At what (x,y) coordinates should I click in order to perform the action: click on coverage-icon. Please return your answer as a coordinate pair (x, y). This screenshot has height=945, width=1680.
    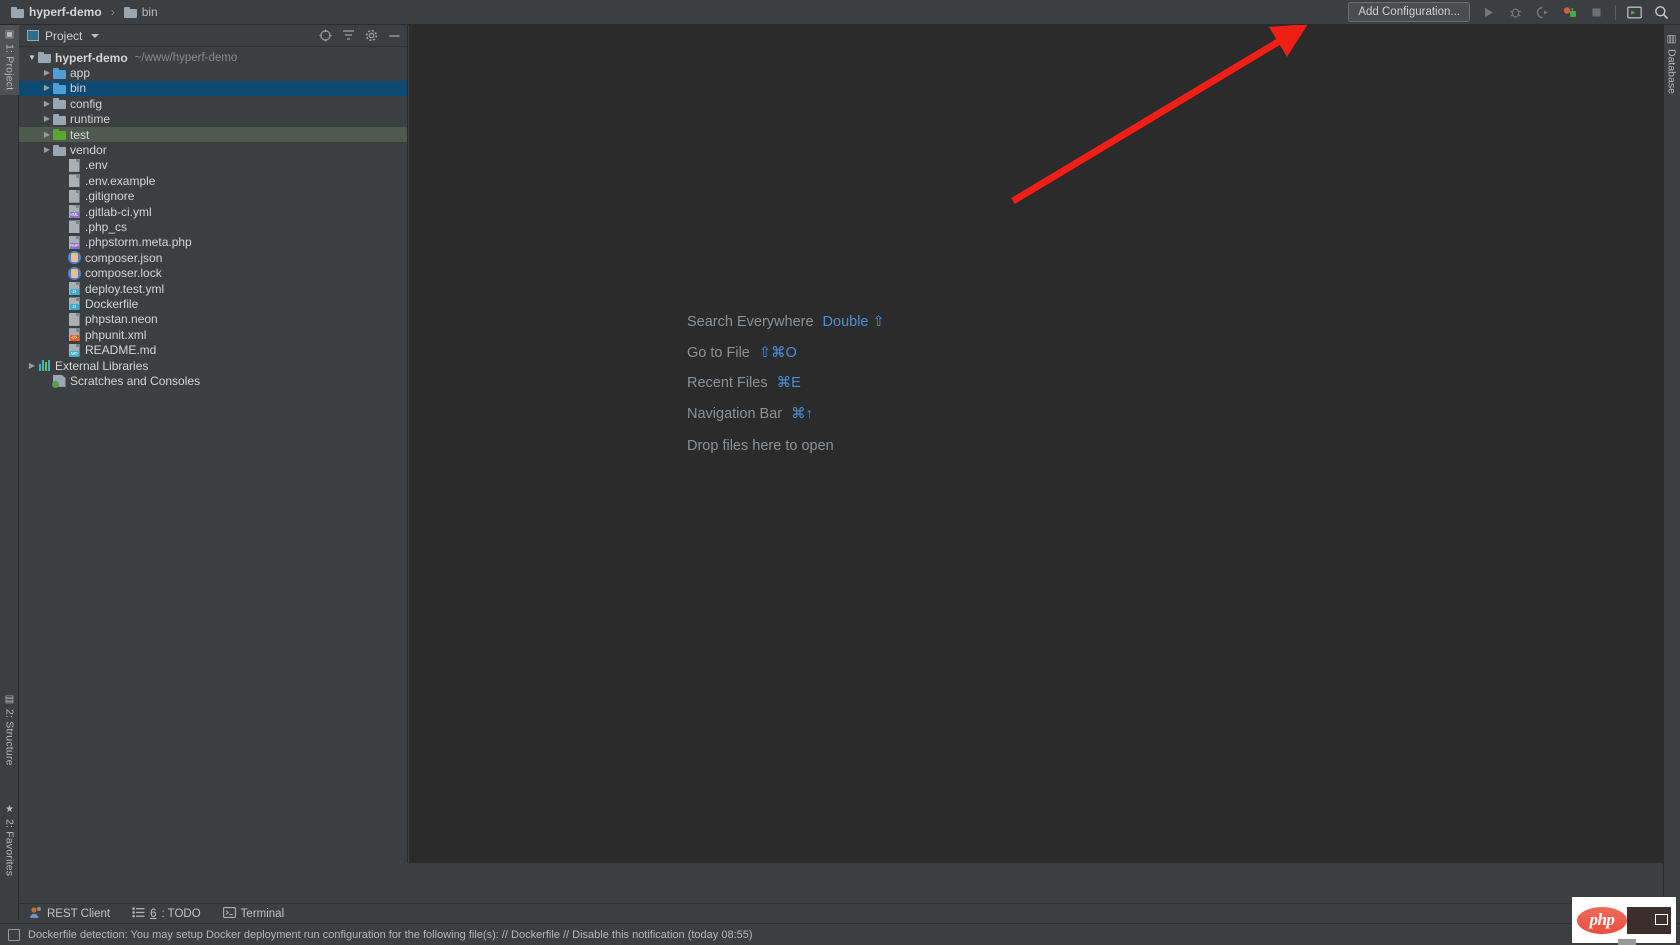
    Looking at the image, I should click on (1542, 12).